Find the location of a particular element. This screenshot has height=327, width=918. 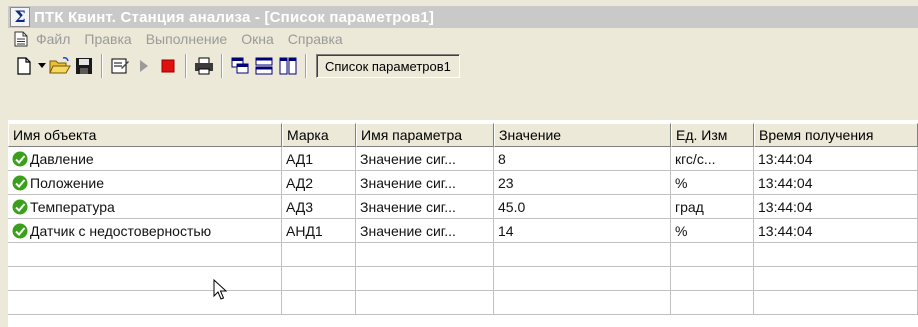

menu-bar: Файл Правка Выполнение Окна Справка is located at coordinates (463, 39).